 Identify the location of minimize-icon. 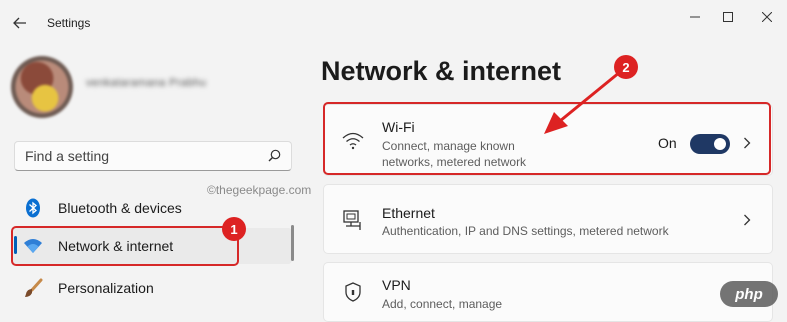
(695, 17).